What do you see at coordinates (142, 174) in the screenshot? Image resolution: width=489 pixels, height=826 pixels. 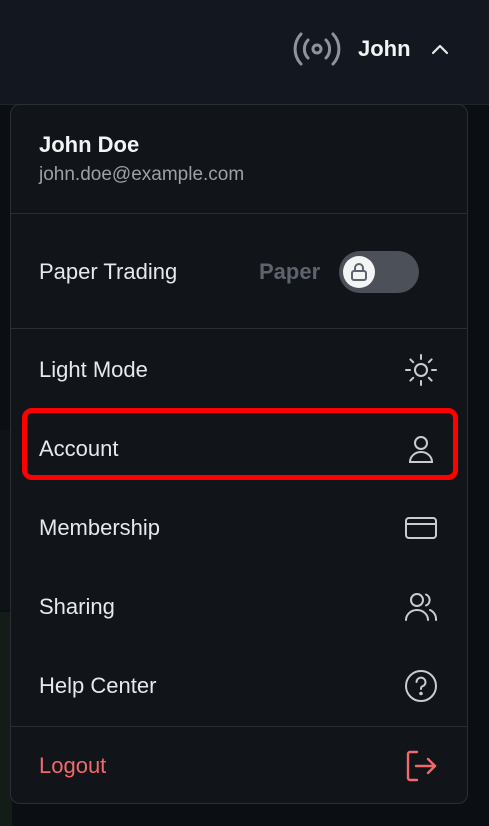 I see `profile-email: john.doe@example.com` at bounding box center [142, 174].